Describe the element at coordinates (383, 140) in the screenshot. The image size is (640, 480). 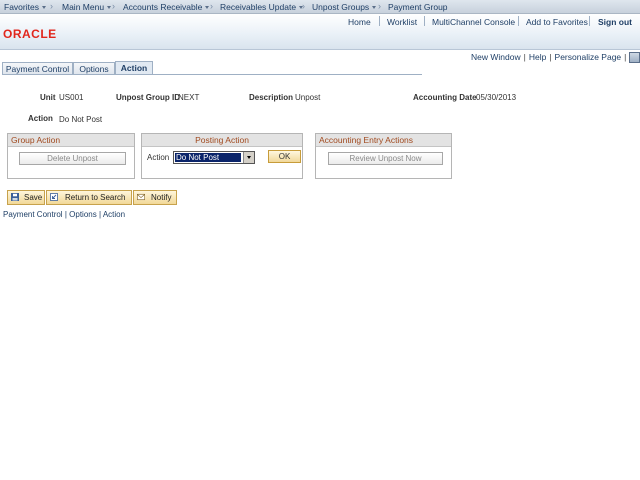
I see `accounting-entry-actions-title: Accounting Entry Actions` at that location.